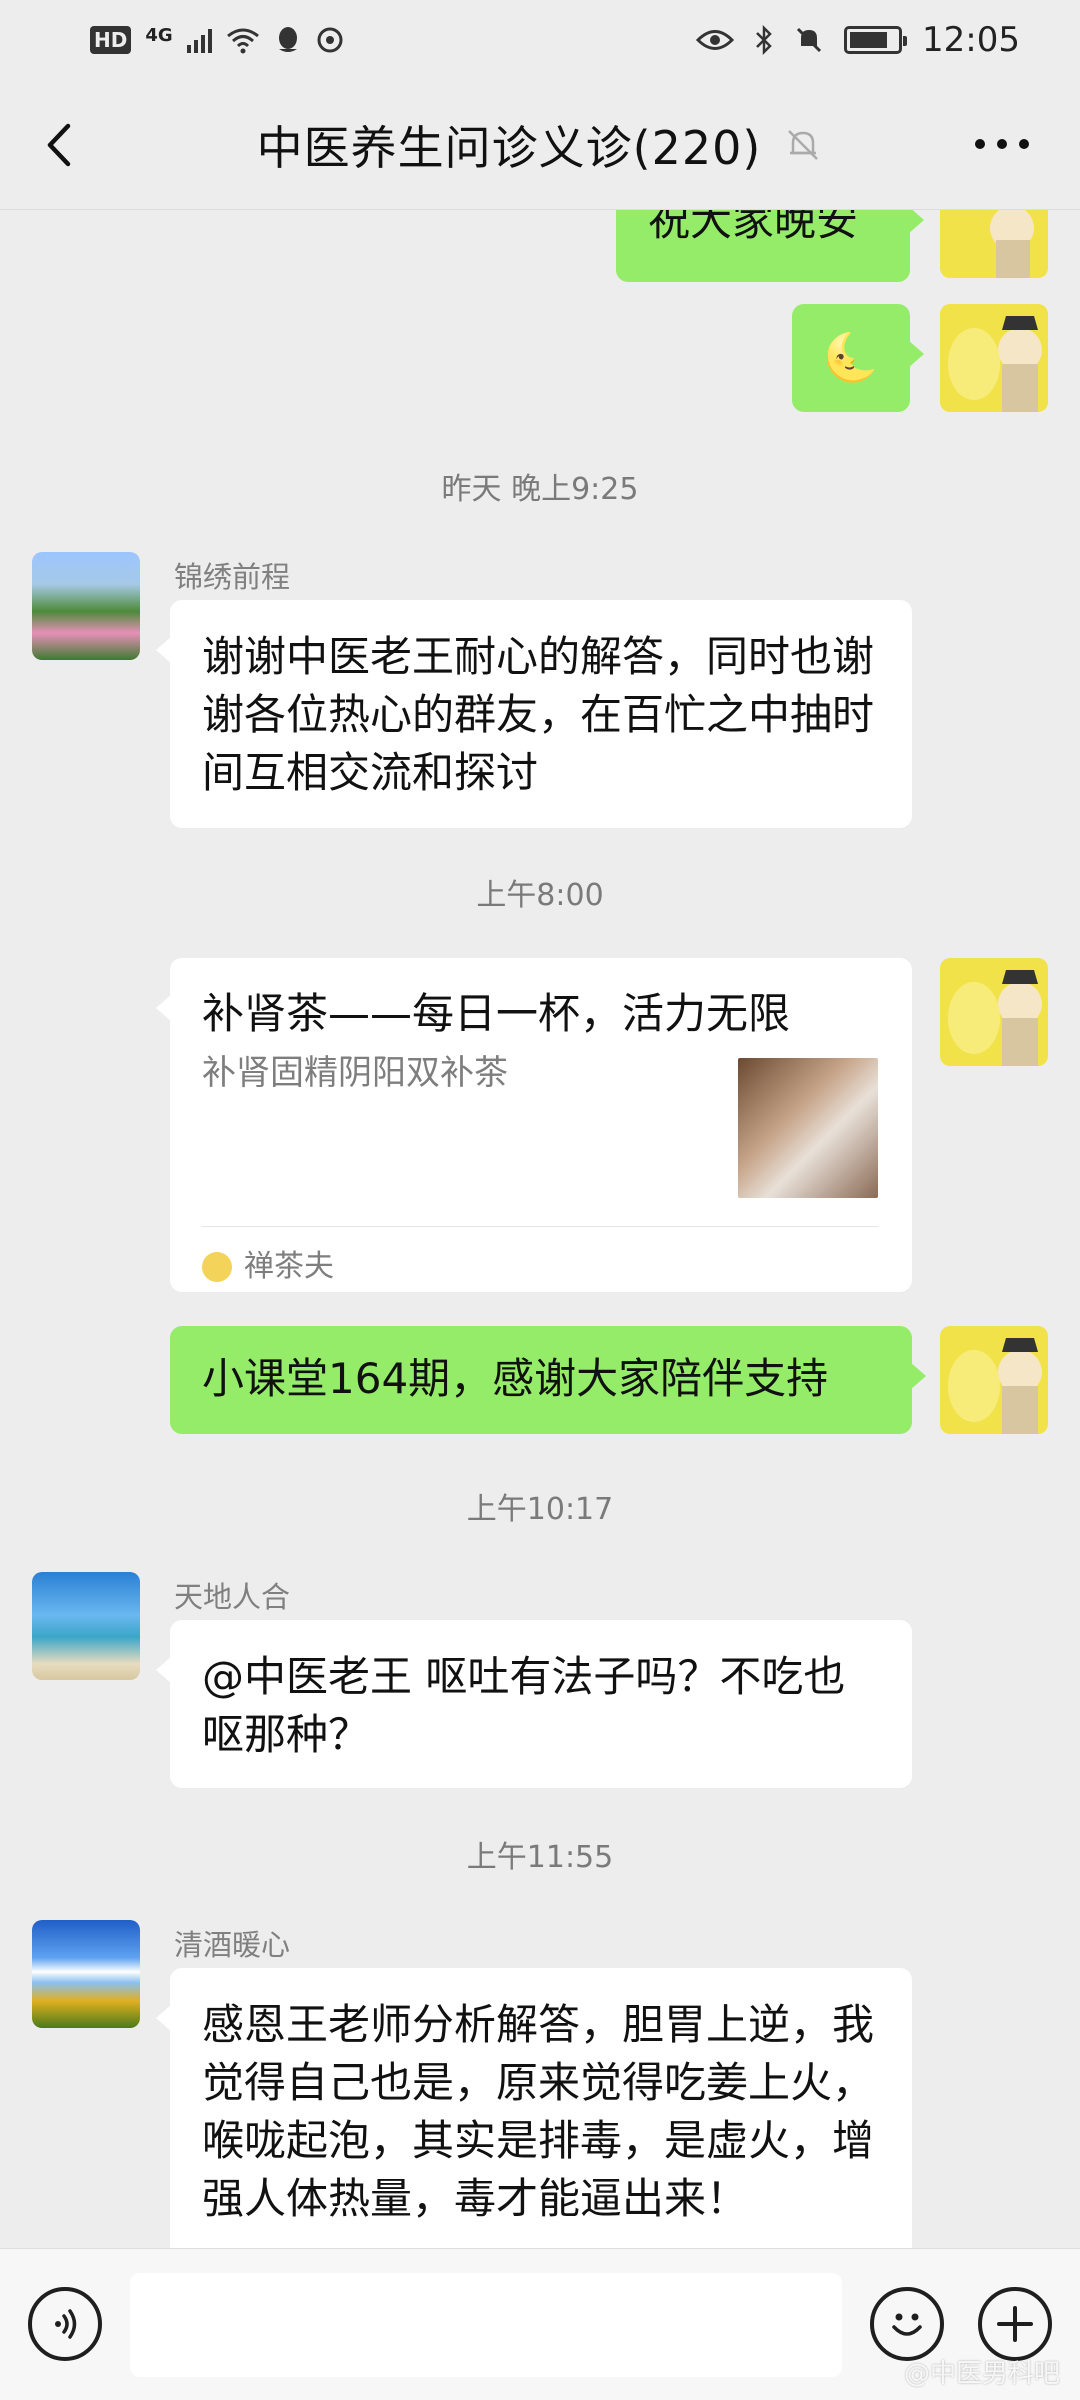 The height and width of the screenshot is (2400, 1080). I want to click on hd-badge: HD, so click(111, 40).